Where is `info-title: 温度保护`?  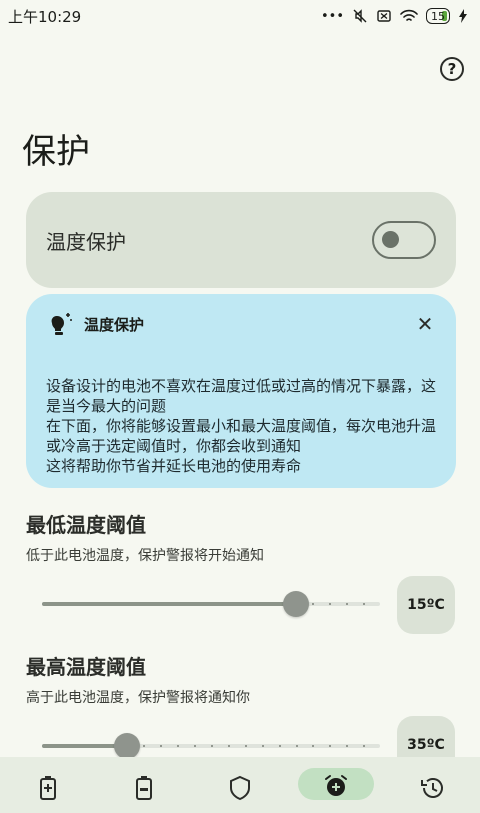
info-title: 温度保护 is located at coordinates (114, 324).